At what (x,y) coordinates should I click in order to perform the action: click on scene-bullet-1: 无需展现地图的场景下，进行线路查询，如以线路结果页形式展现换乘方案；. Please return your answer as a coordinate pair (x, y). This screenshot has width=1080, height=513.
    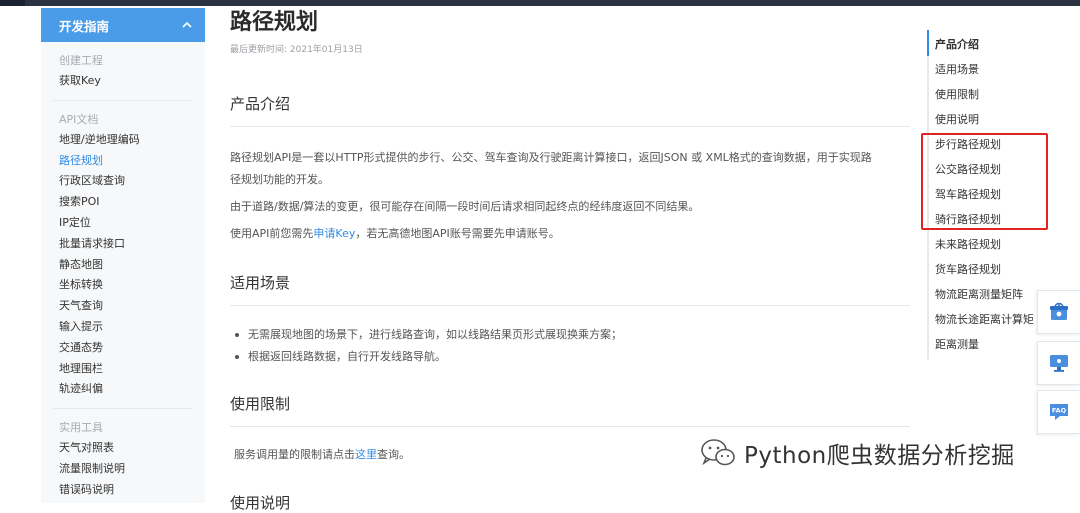
    Looking at the image, I should click on (426, 335).